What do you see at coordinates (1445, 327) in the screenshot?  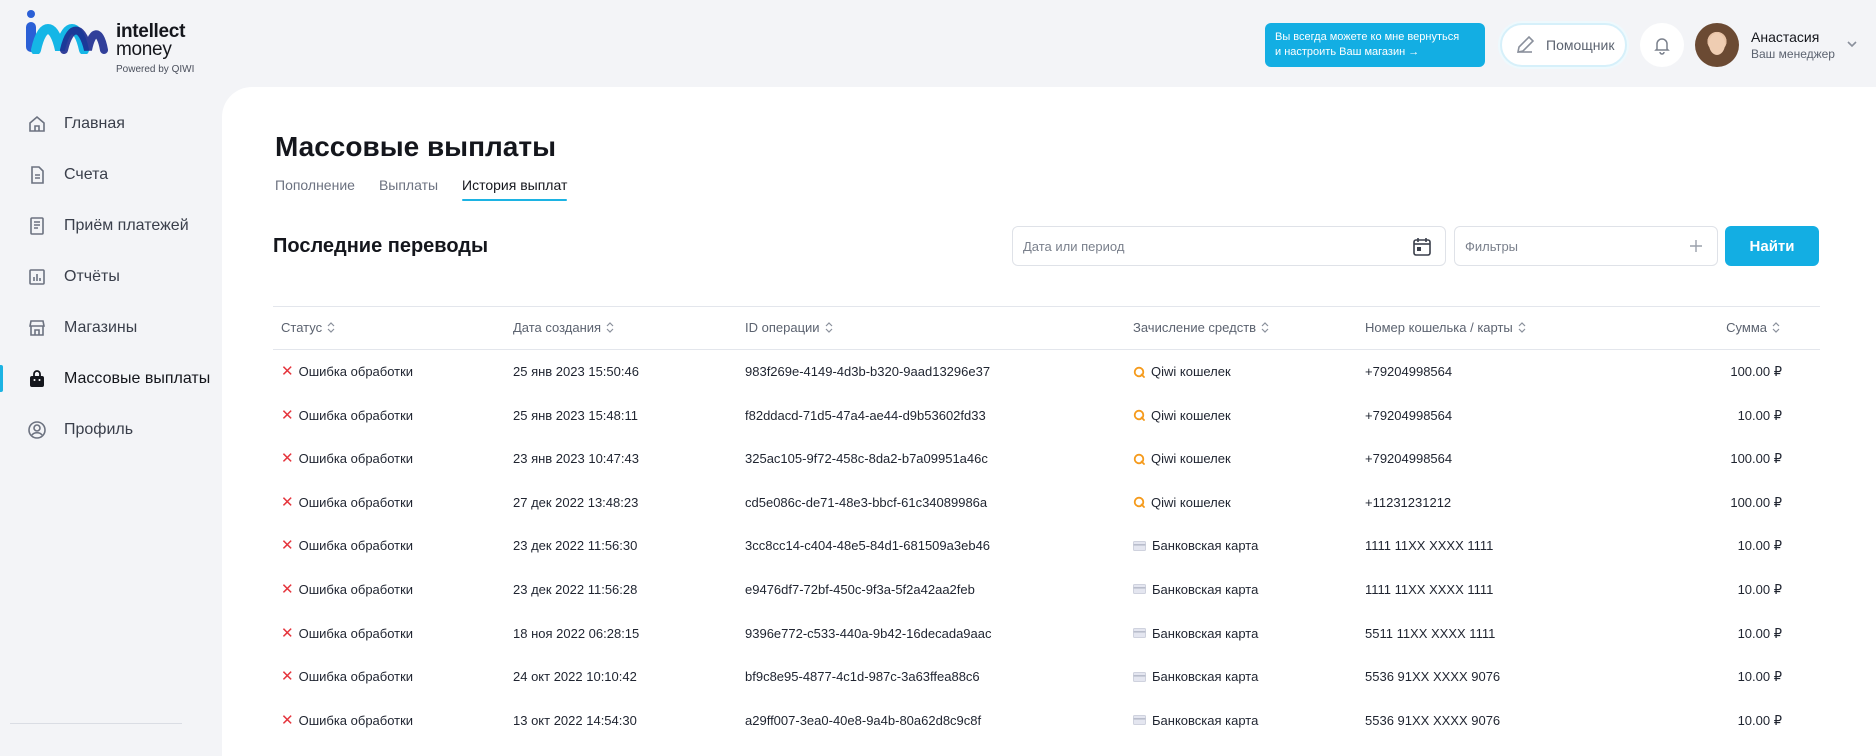 I see `column-header-number: Номер кошелька / карты` at bounding box center [1445, 327].